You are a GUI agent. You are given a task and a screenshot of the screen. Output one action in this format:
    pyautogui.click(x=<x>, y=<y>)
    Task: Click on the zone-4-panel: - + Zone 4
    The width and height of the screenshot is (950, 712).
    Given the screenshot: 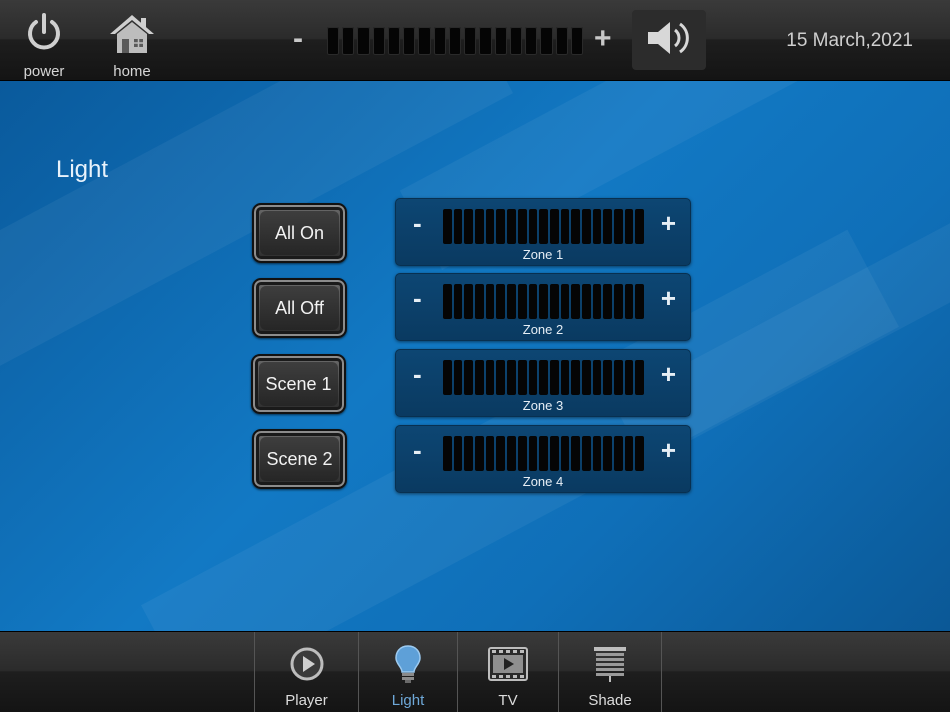 What is the action you would take?
    pyautogui.click(x=543, y=459)
    